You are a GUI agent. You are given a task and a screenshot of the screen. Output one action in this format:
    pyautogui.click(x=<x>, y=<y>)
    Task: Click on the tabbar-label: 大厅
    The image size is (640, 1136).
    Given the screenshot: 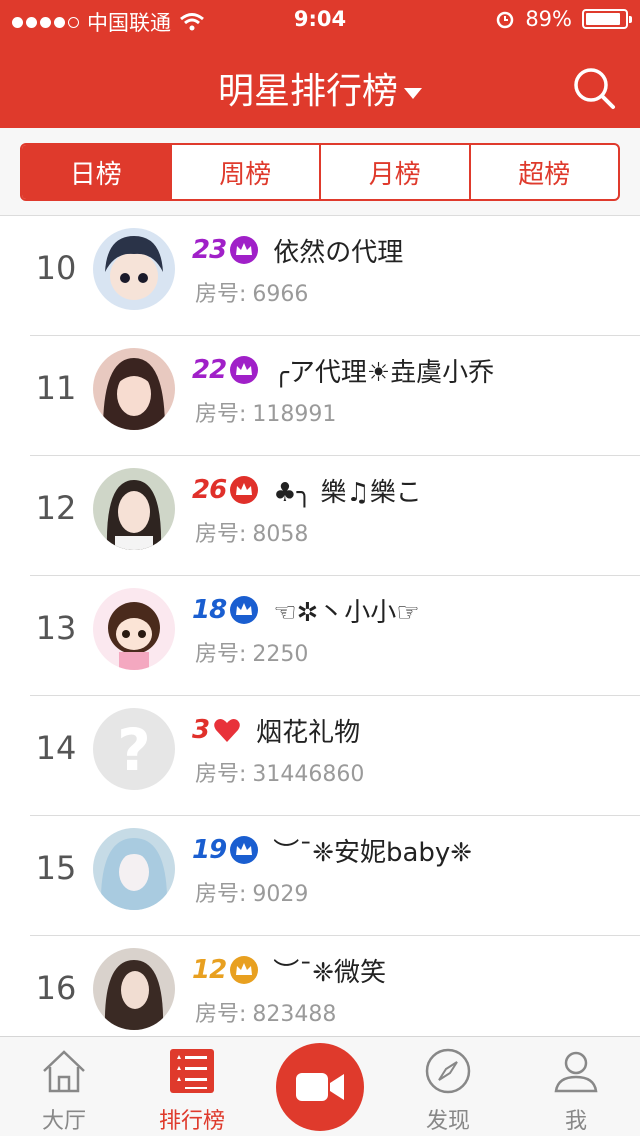 What is the action you would take?
    pyautogui.click(x=63, y=1121)
    